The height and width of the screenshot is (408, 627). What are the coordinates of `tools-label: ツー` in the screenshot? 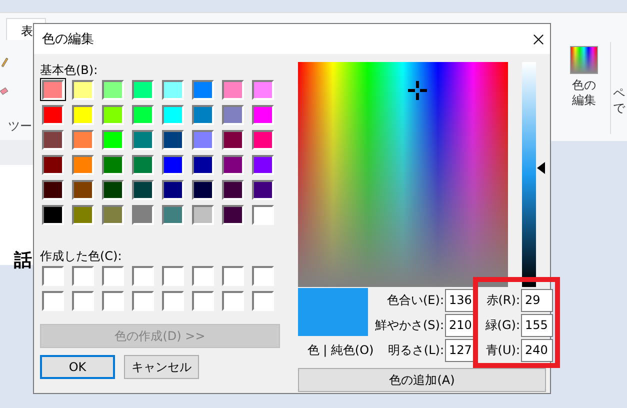 It's located at (20, 126).